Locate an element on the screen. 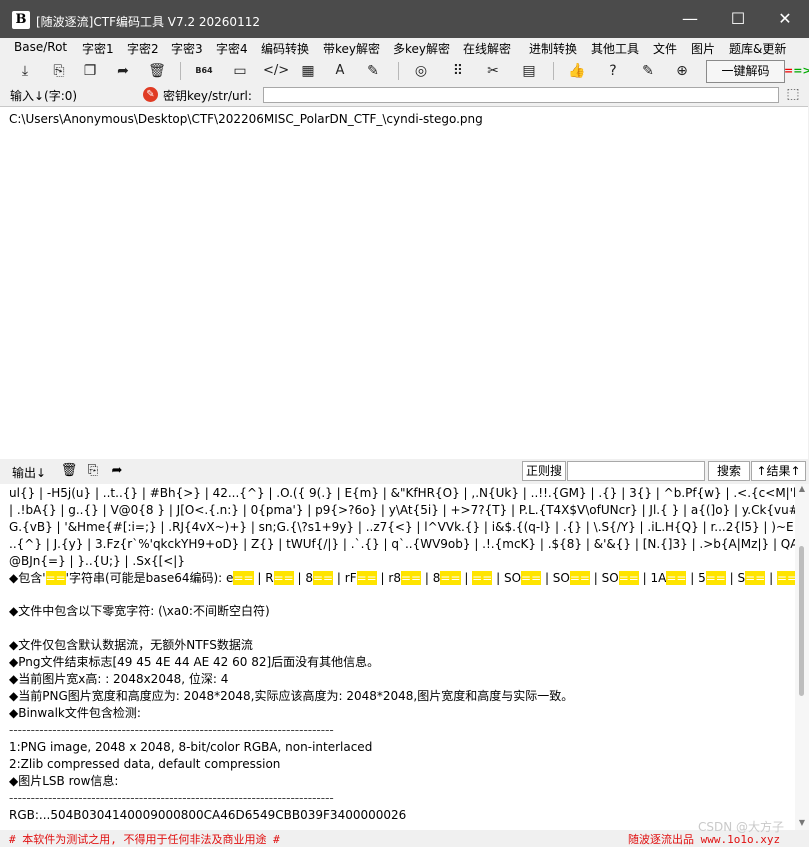 The image size is (809, 847). input-label: 输入↓(字:0) is located at coordinates (44, 96).